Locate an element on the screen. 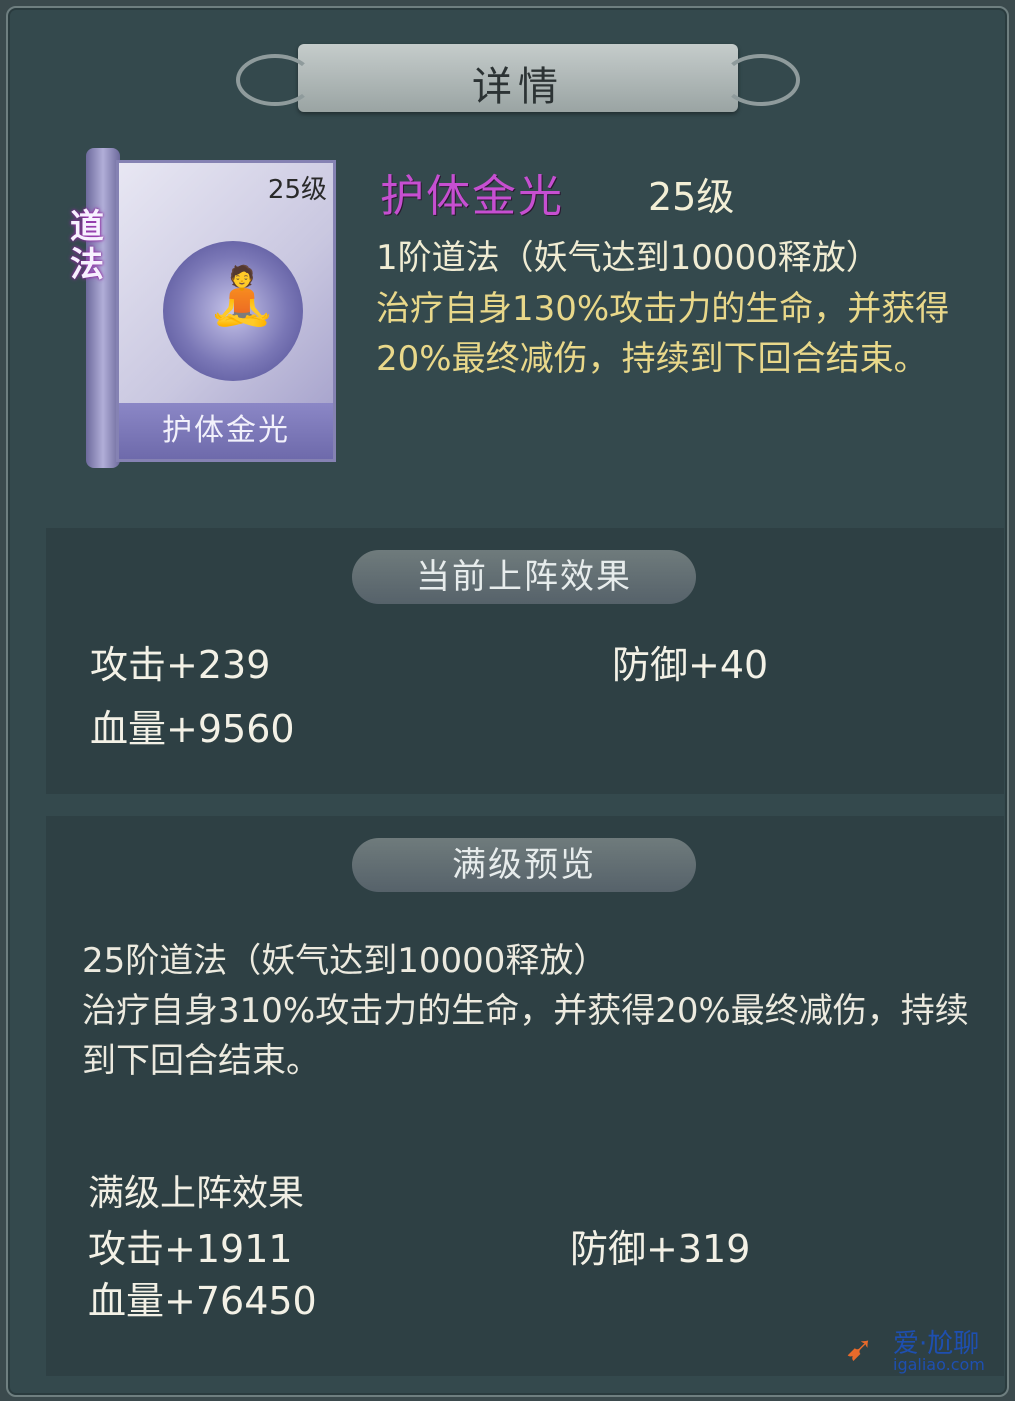 The width and height of the screenshot is (1015, 1401). skill-tier: 1阶道法（妖气达到10000释放） is located at coordinates (628, 258).